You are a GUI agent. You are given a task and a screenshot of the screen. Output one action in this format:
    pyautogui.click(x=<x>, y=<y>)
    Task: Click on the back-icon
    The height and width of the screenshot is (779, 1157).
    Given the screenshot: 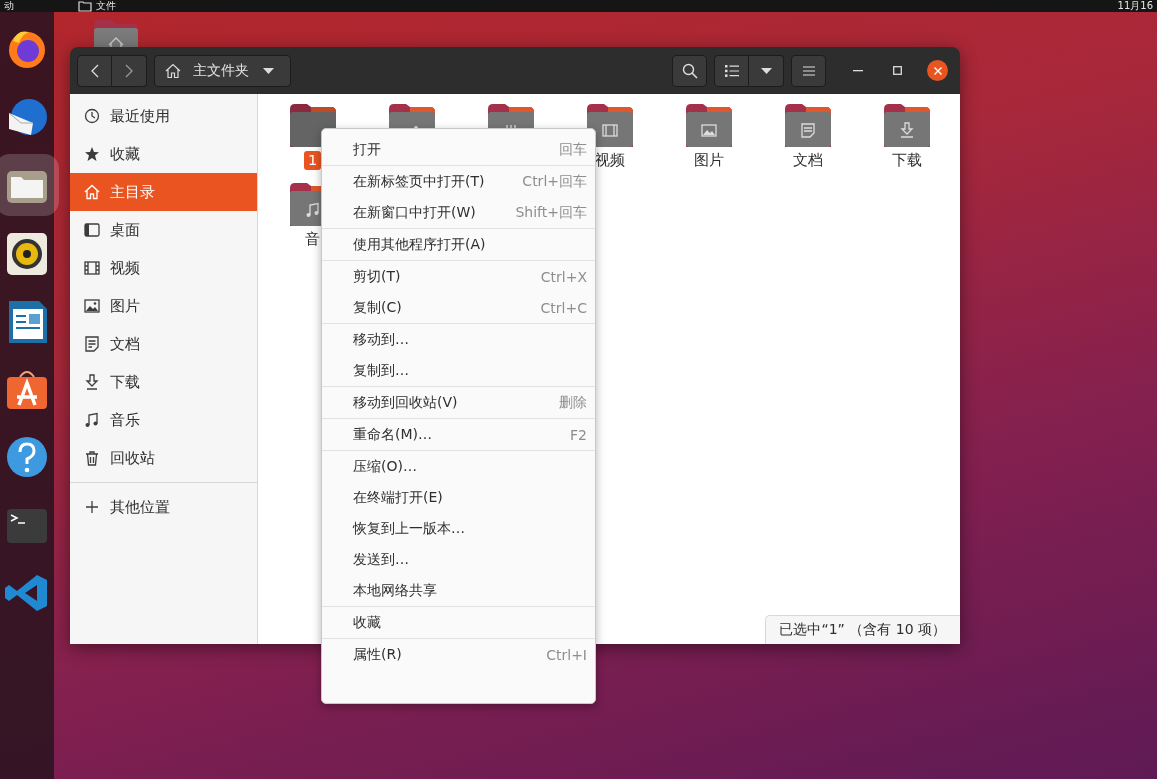 What is the action you would take?
    pyautogui.click(x=94, y=70)
    